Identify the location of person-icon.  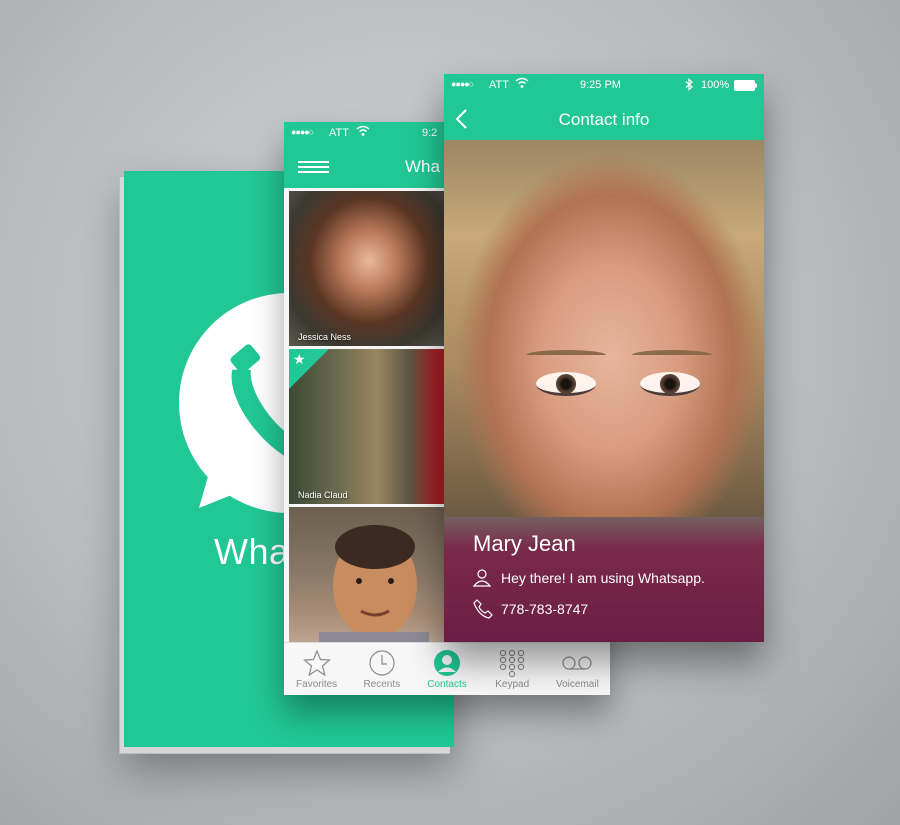
(447, 663).